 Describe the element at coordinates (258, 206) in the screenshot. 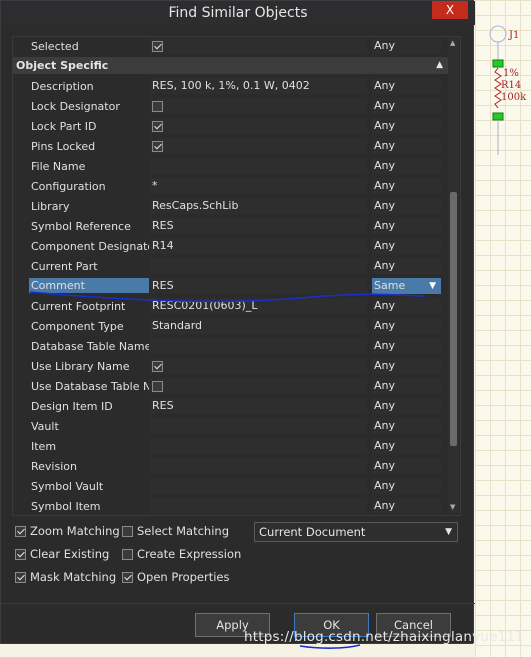

I see `row-value: ResCaps.SchLib` at that location.